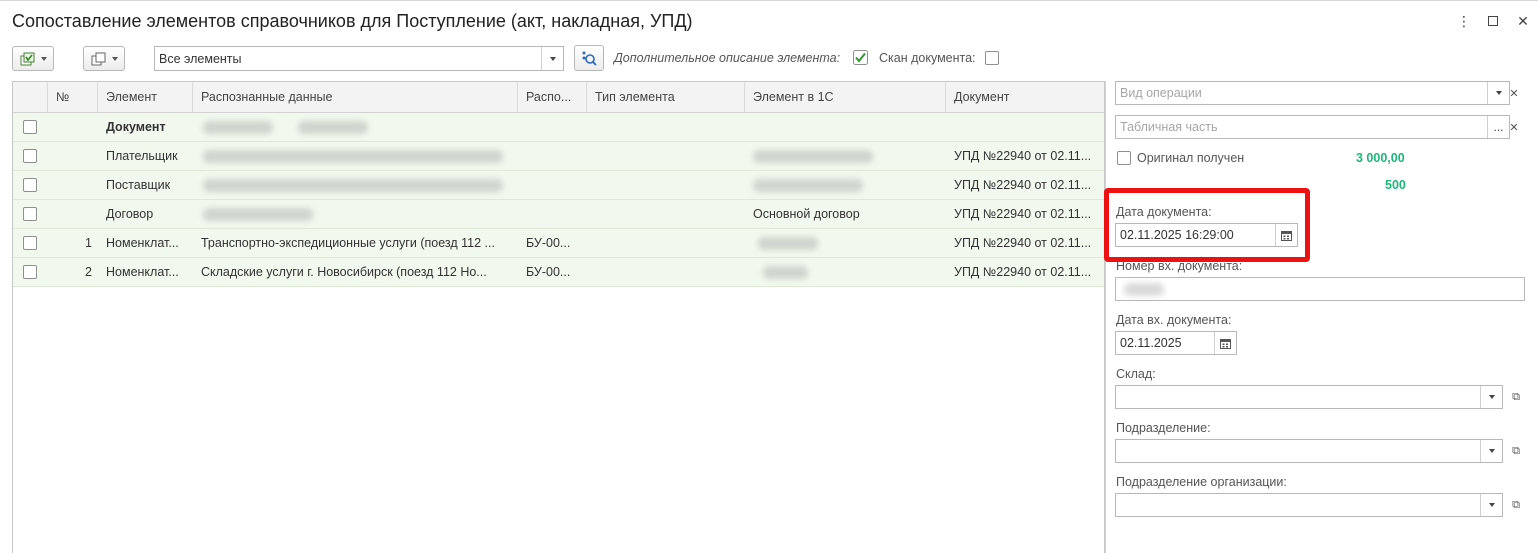 The image size is (1538, 553). I want to click on amount-total: 3 000,00, so click(1380, 158).